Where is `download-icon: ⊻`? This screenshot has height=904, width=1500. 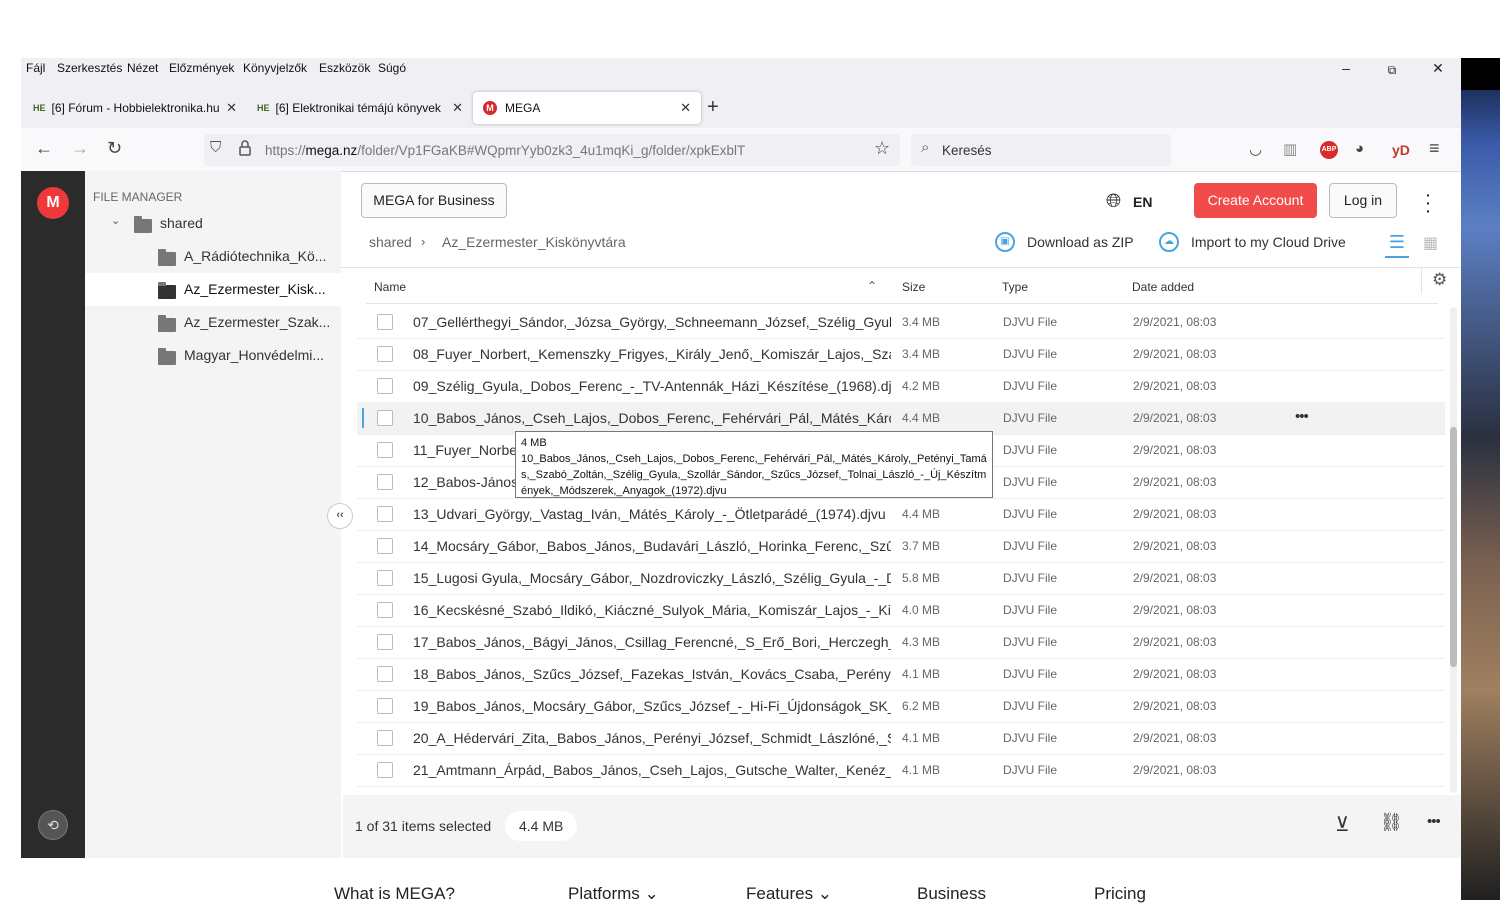 download-icon: ⊻ is located at coordinates (1342, 824).